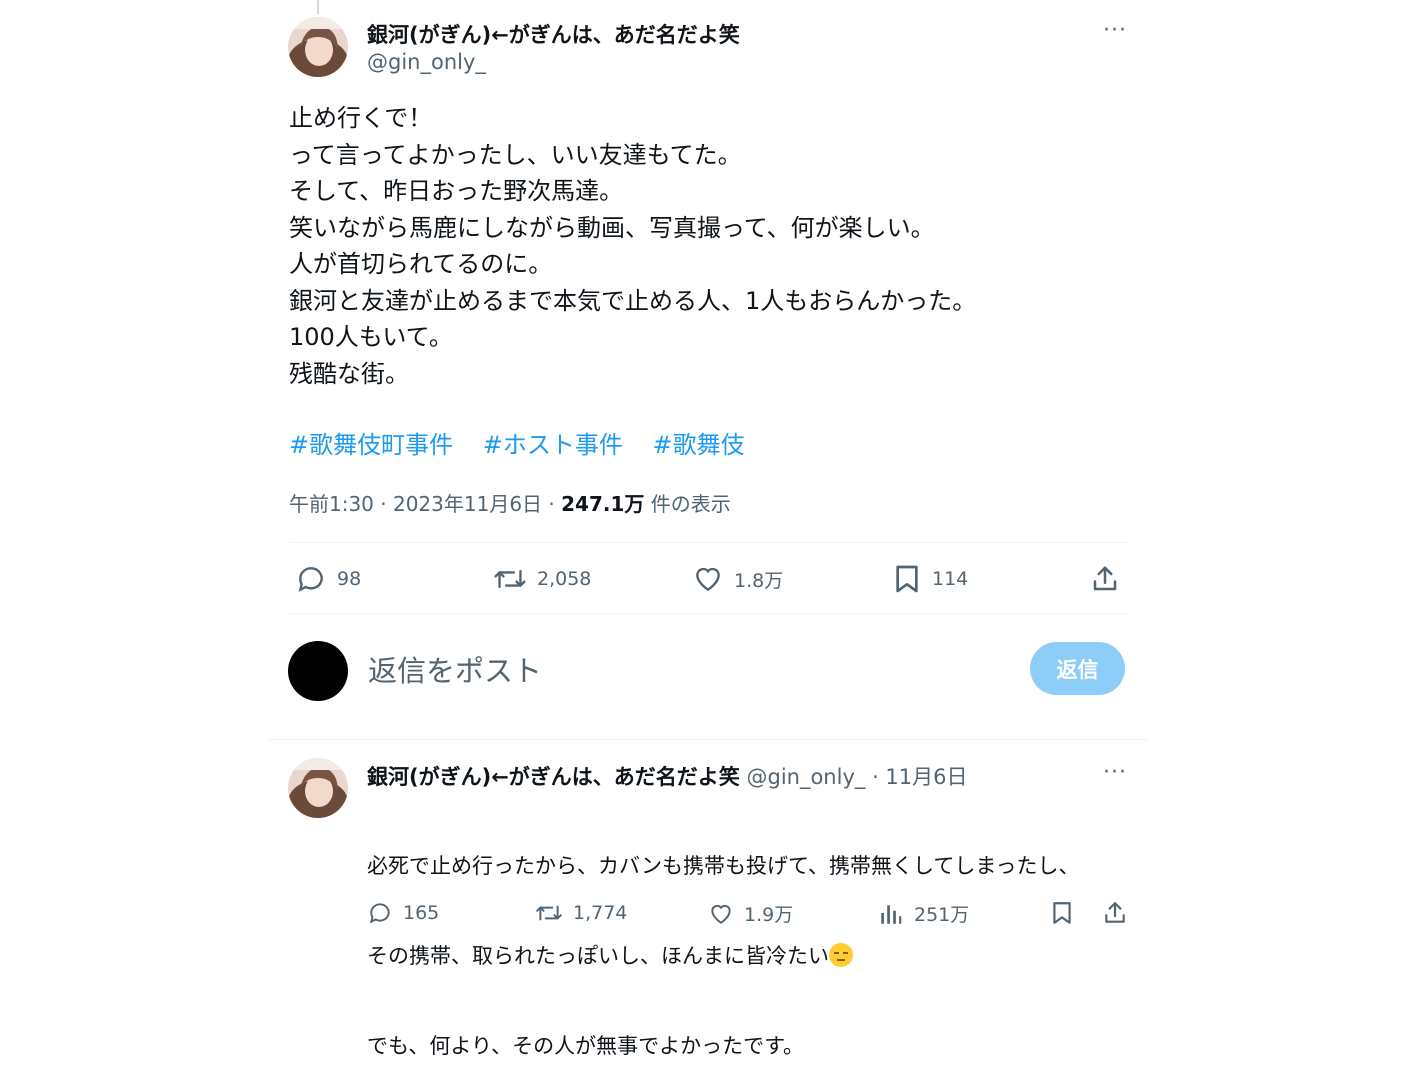  Describe the element at coordinates (687, 504) in the screenshot. I see `view-count-label: 件の表示` at that location.